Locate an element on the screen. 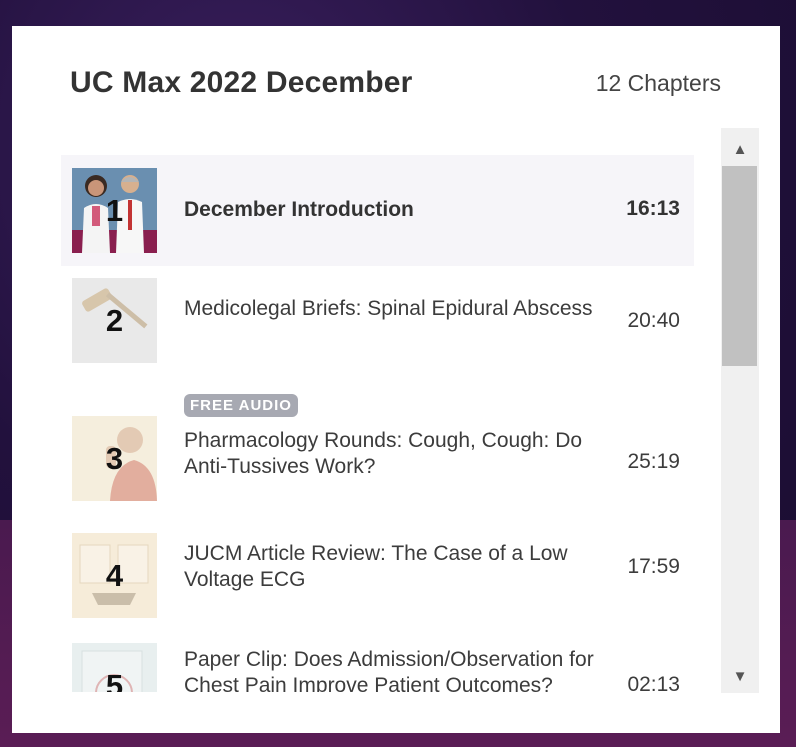 The width and height of the screenshot is (796, 747). chapter-duration-3: 25:19 is located at coordinates (653, 461).